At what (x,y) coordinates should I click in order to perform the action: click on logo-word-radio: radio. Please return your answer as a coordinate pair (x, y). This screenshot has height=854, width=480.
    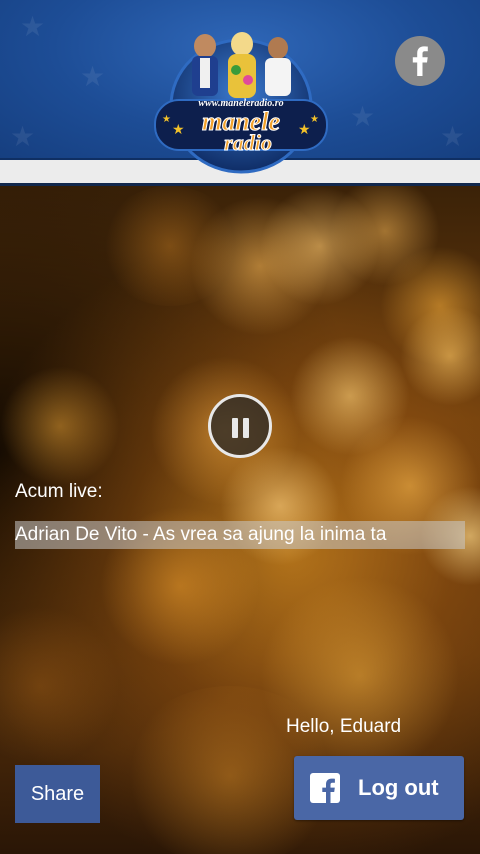
    Looking at the image, I should click on (248, 142).